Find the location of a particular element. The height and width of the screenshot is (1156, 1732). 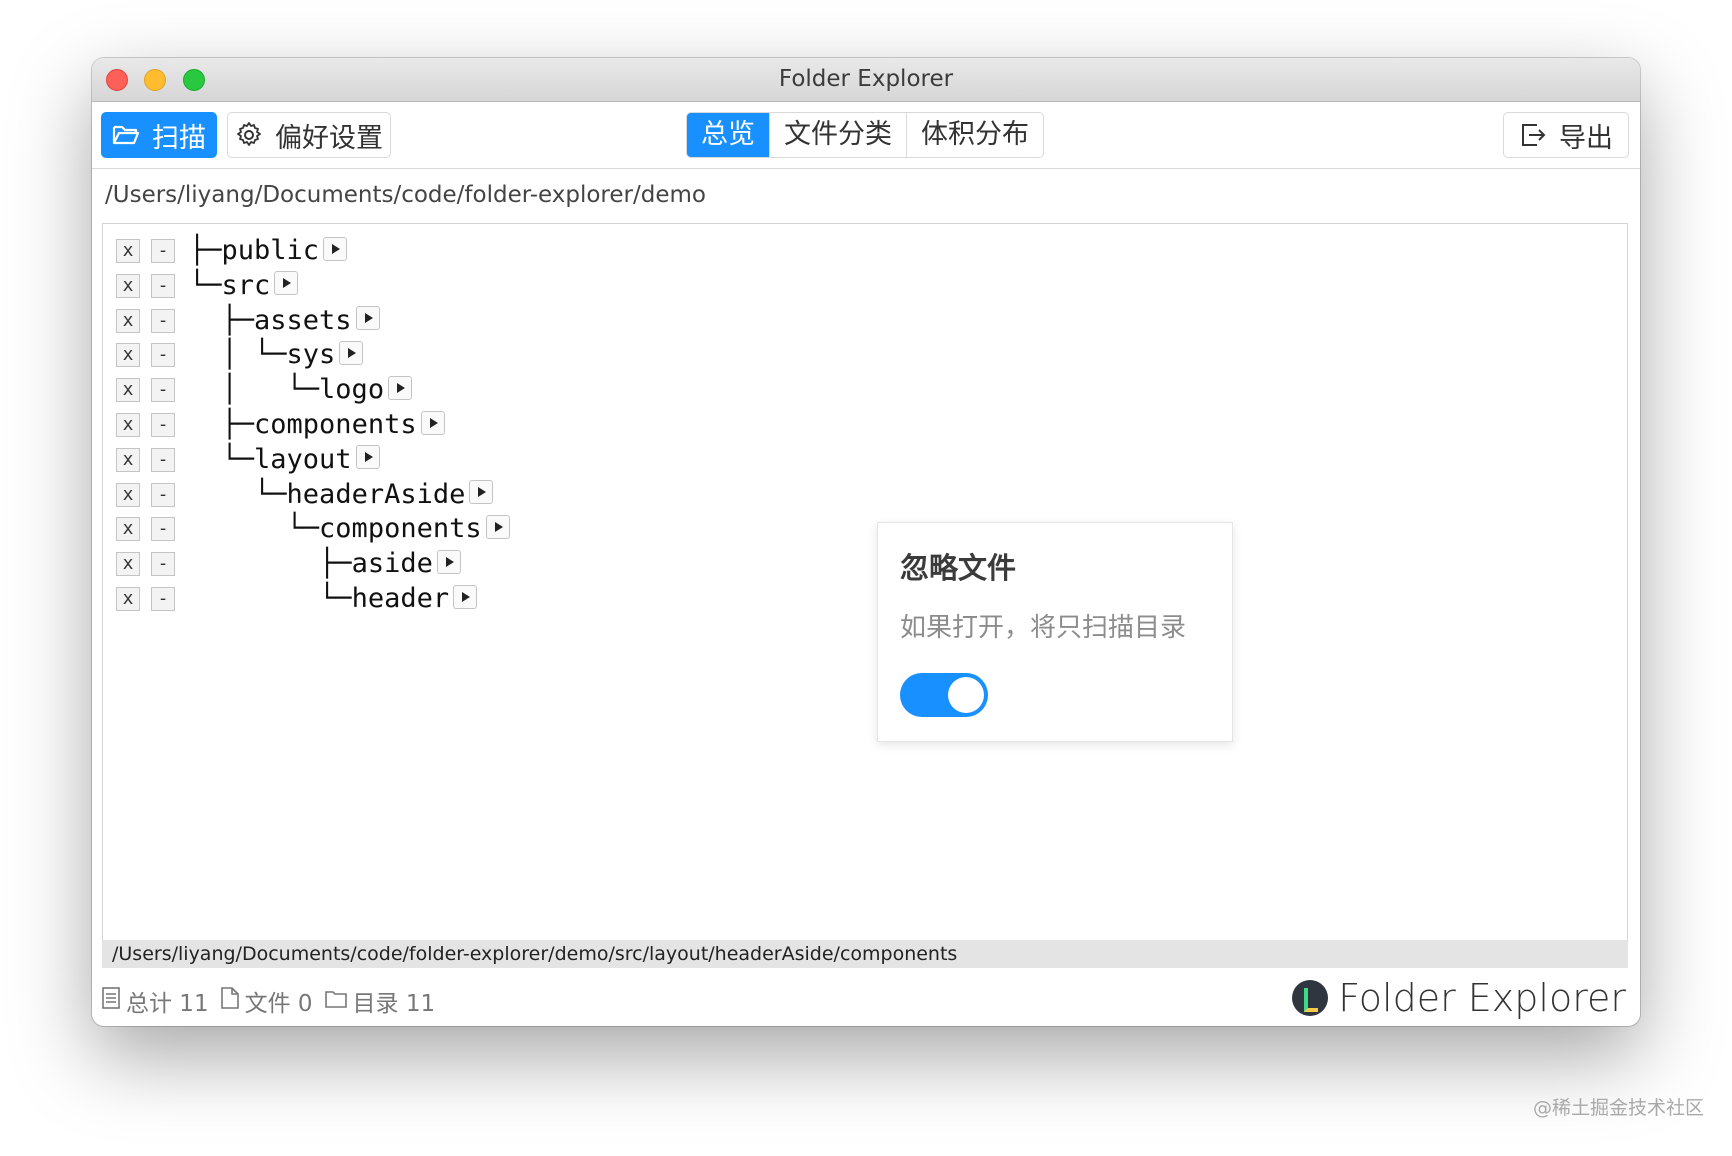

watermark: @稀土掘金技术社区 is located at coordinates (1618, 1108).